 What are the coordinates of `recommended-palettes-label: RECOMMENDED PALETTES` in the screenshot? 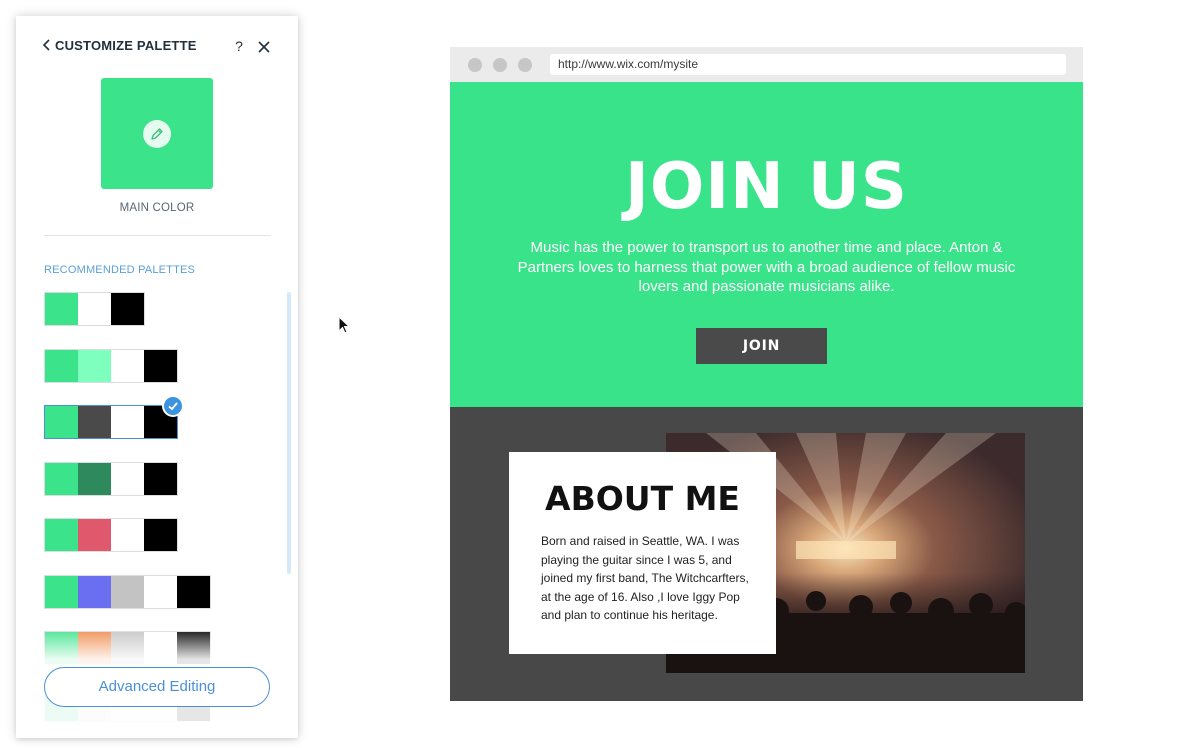 It's located at (120, 270).